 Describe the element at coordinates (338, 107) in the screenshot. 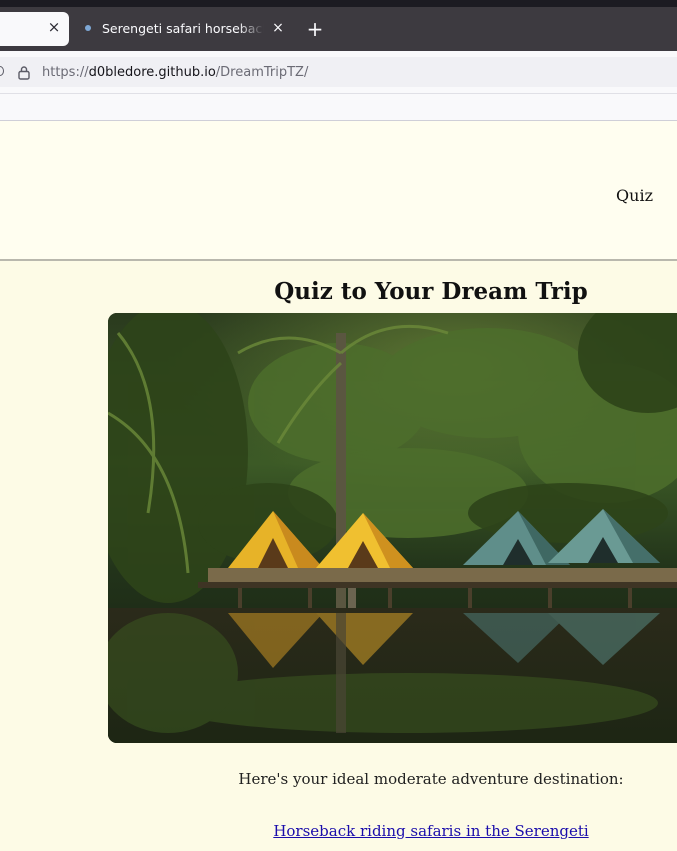

I see `bookmarks-toolbar` at that location.